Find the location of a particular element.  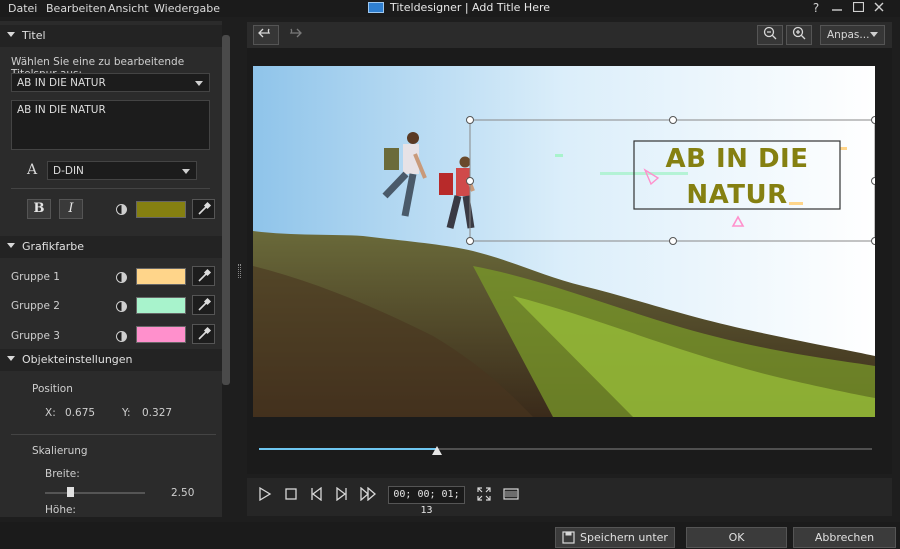

splitter-handle is located at coordinates (239, 271).